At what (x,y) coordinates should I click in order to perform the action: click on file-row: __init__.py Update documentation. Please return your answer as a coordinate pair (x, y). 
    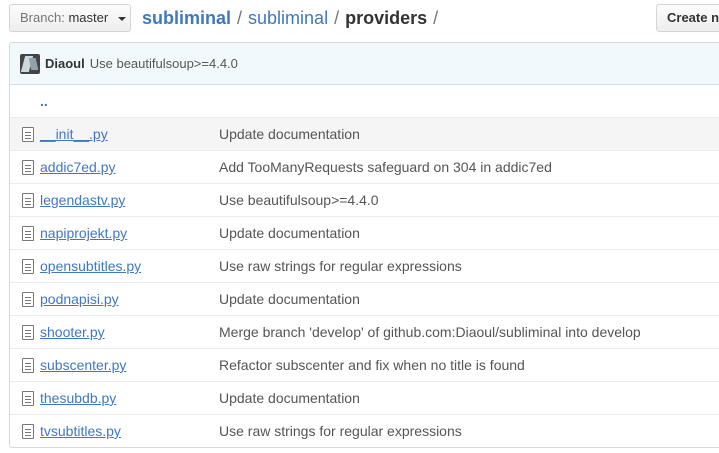
    Looking at the image, I should click on (364, 133).